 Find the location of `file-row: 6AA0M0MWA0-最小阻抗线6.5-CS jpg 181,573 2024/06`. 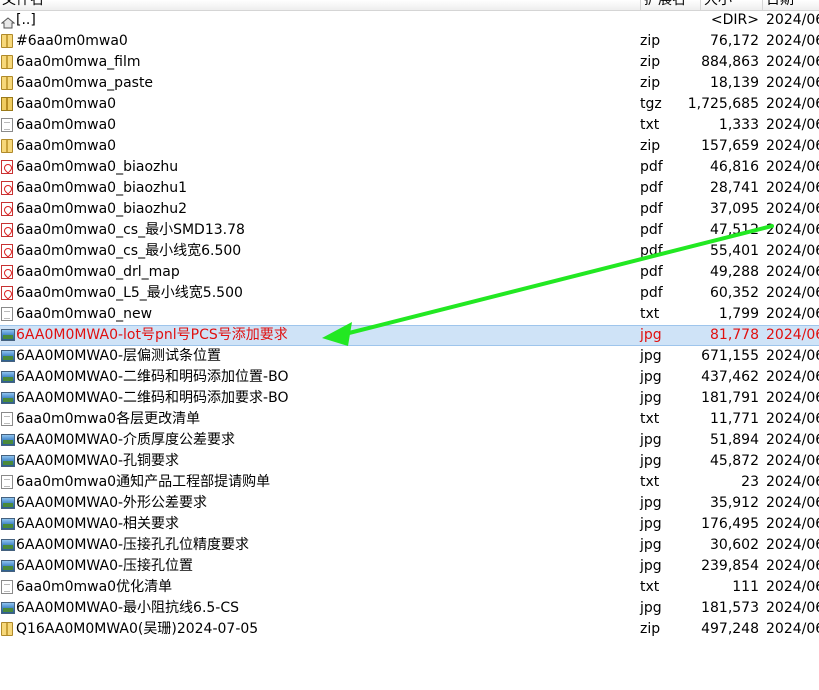

file-row: 6AA0M0MWA0-最小阻抗线6.5-CS jpg 181,573 2024/06 is located at coordinates (409, 608).